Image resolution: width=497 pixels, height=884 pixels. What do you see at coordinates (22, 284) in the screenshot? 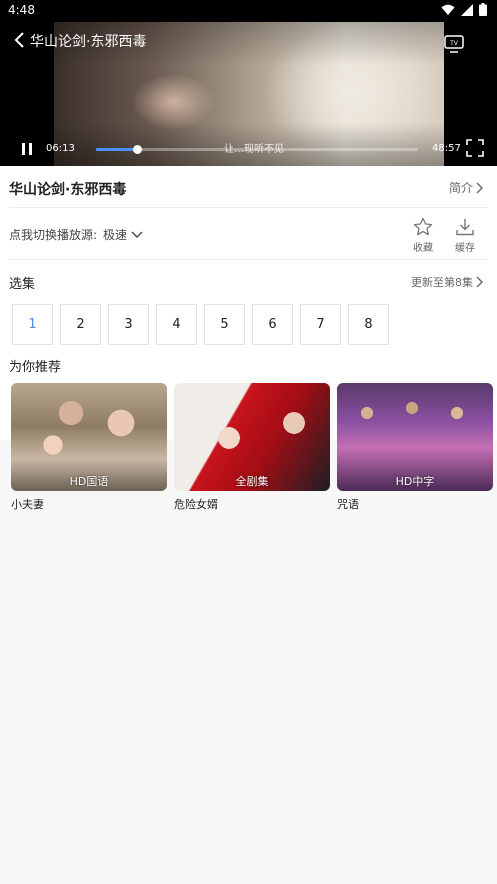
I see `episodes-title: 选集` at bounding box center [22, 284].